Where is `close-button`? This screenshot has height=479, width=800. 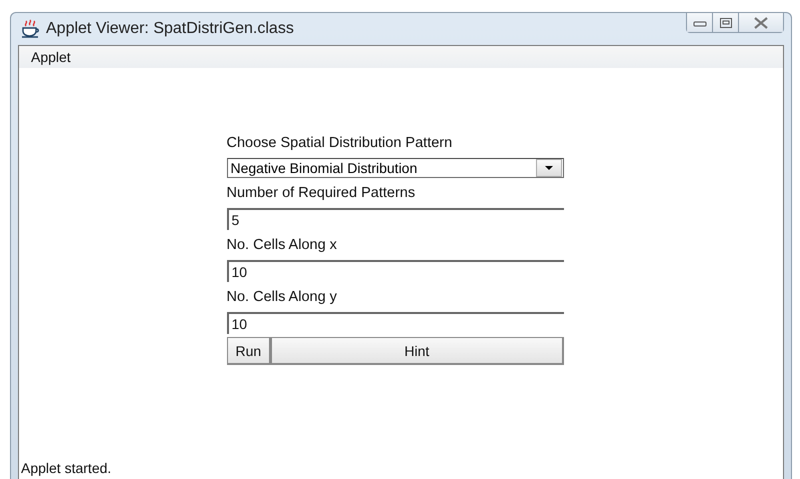 close-button is located at coordinates (761, 22).